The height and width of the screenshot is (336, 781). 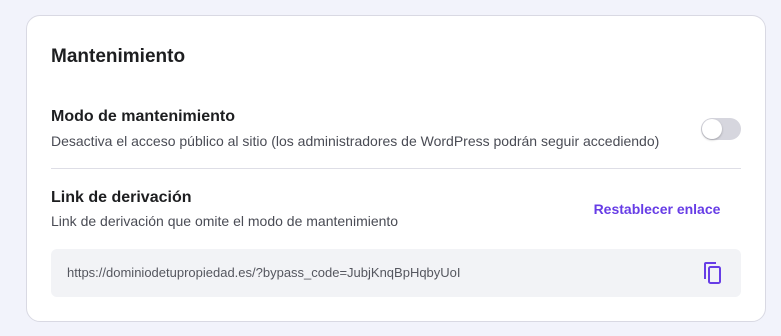 What do you see at coordinates (143, 116) in the screenshot?
I see `maintenance-mode-title: Modo de mantenimiento` at bounding box center [143, 116].